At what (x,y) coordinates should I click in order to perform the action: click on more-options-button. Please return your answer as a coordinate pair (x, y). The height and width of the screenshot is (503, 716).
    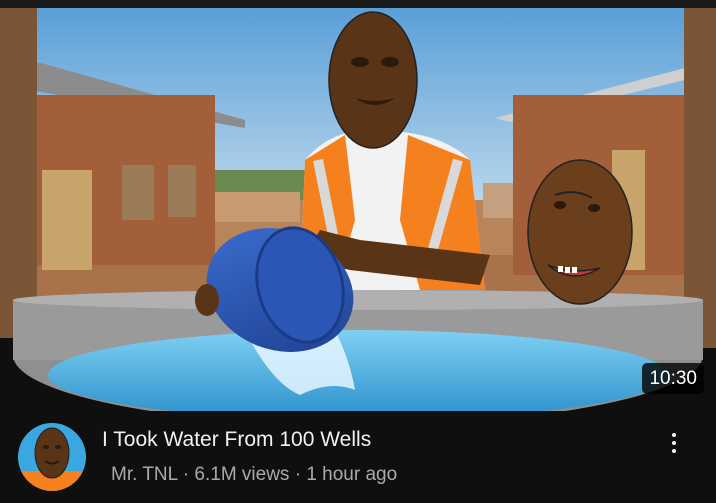
    Looking at the image, I should click on (674, 443).